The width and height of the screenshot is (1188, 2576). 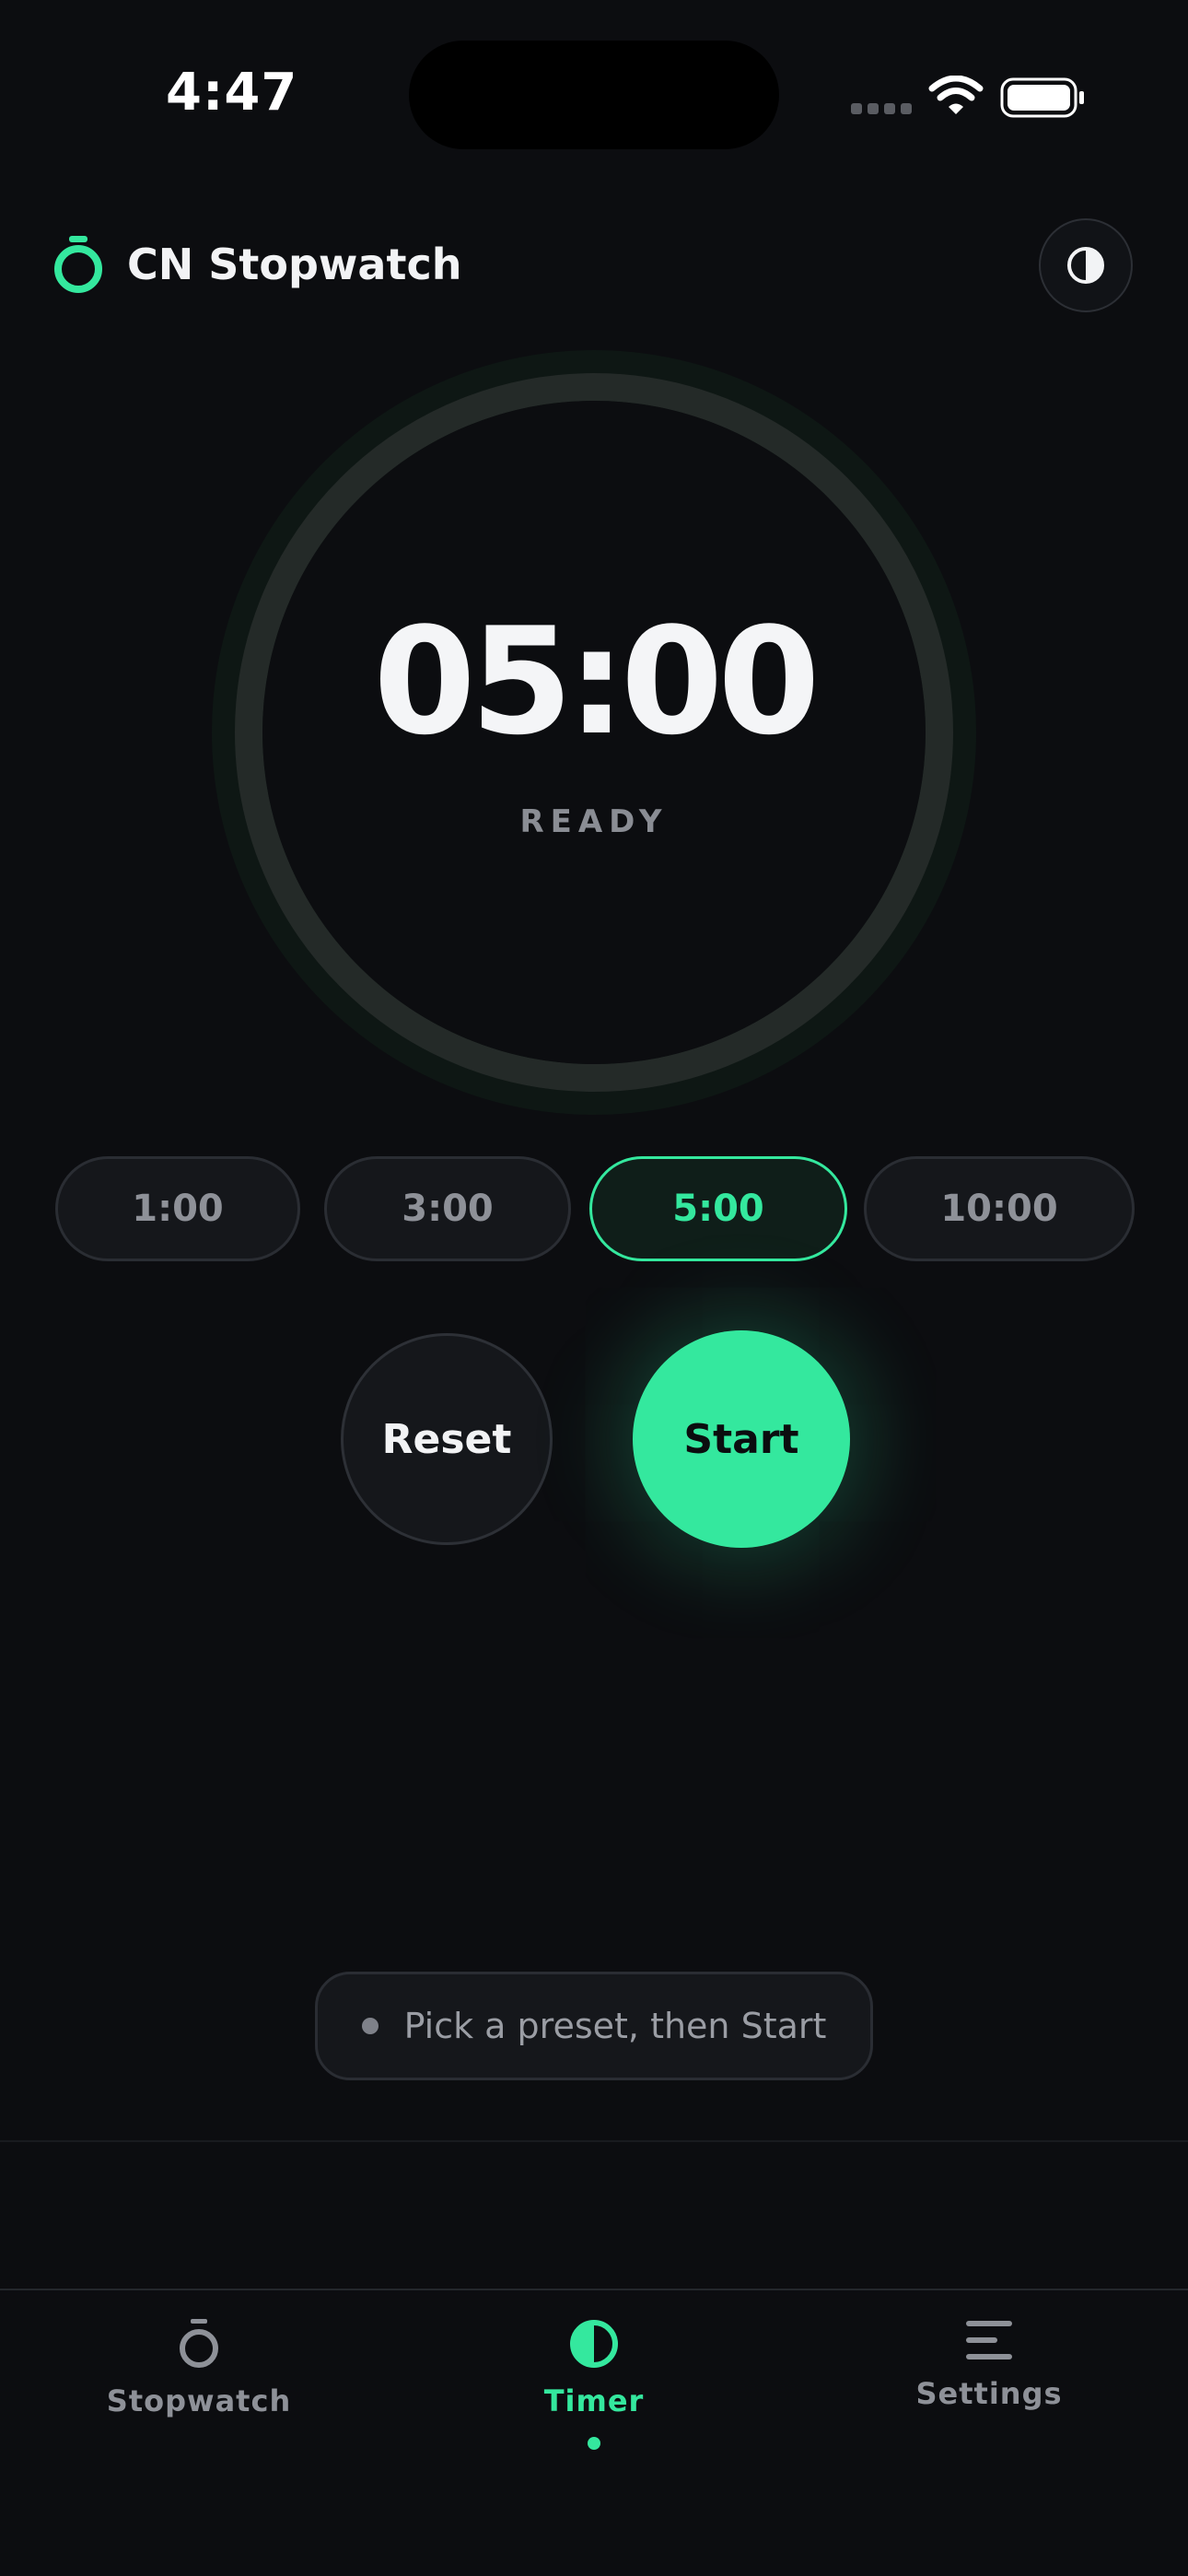 What do you see at coordinates (1042, 97) in the screenshot?
I see `battery-icon` at bounding box center [1042, 97].